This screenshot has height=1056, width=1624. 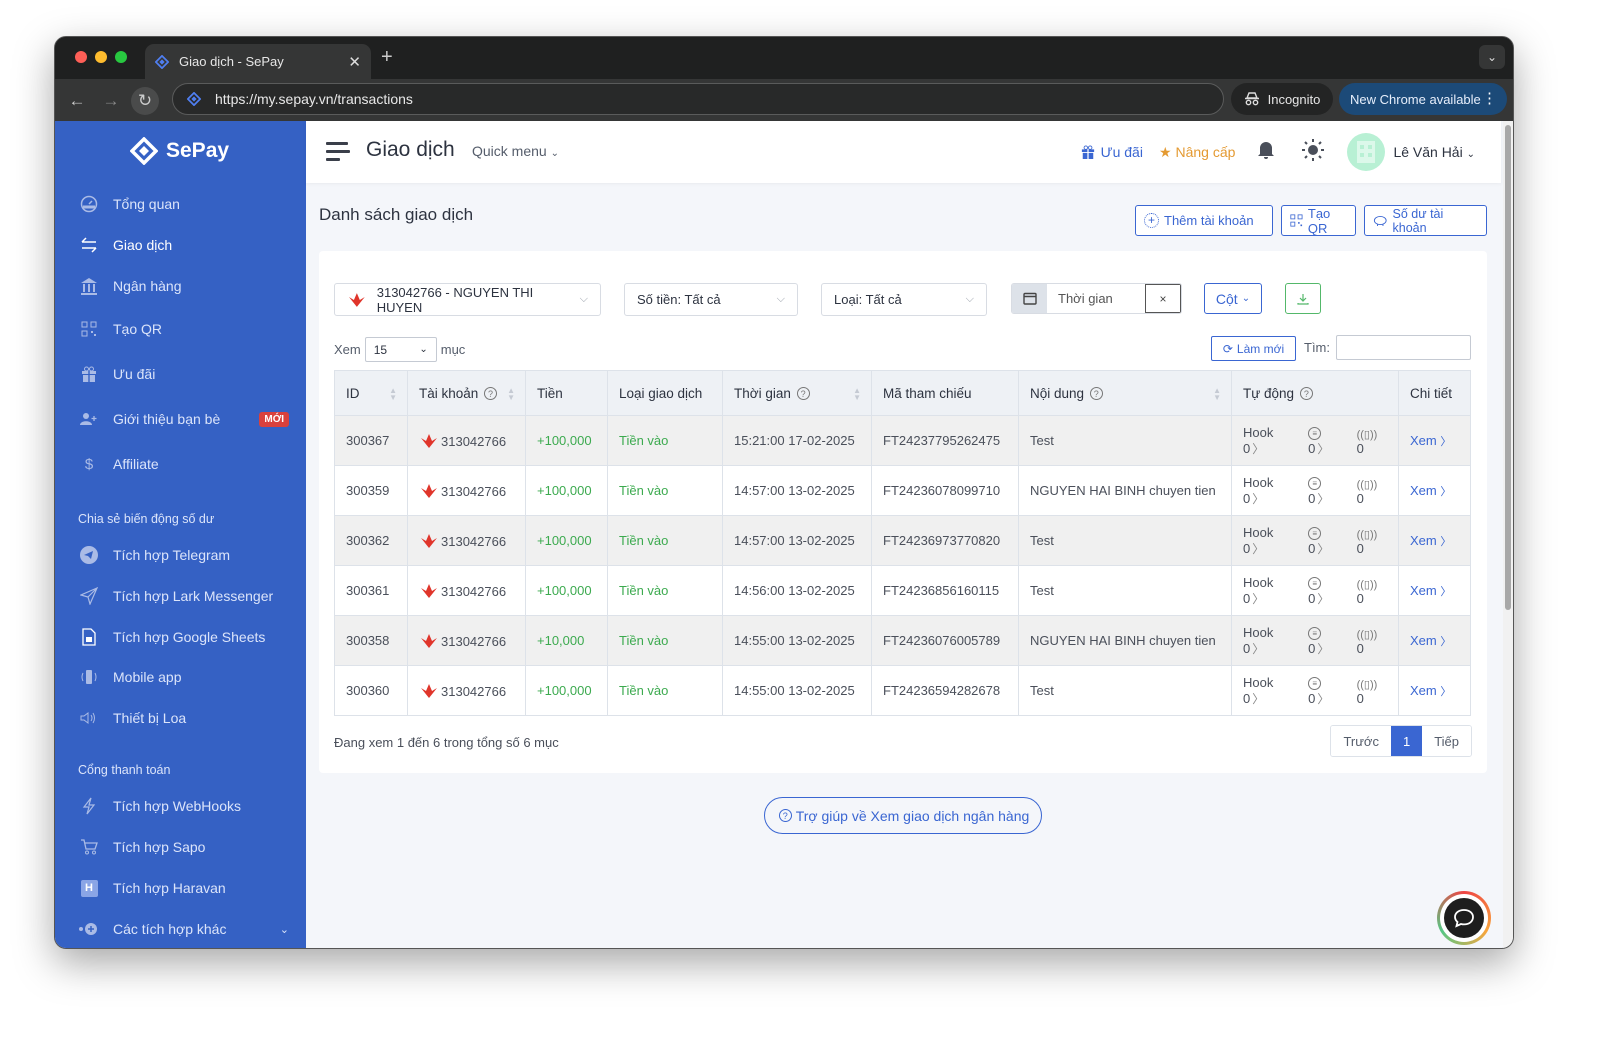 I want to click on sidebar-item-other-integrations: Các tích hợp khác ⌄, so click(x=184, y=929).